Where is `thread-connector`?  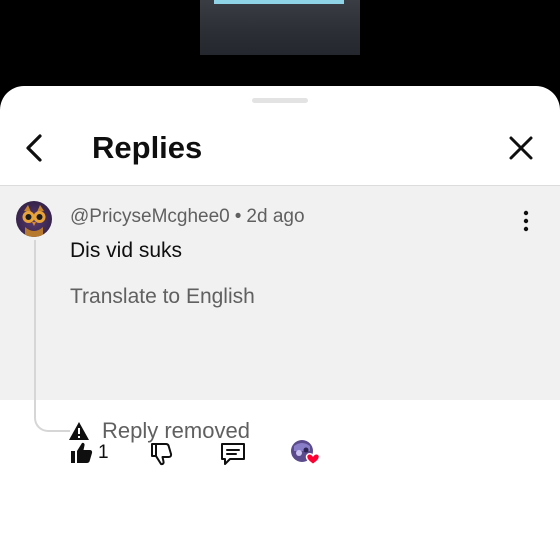
thread-connector is located at coordinates (52, 336).